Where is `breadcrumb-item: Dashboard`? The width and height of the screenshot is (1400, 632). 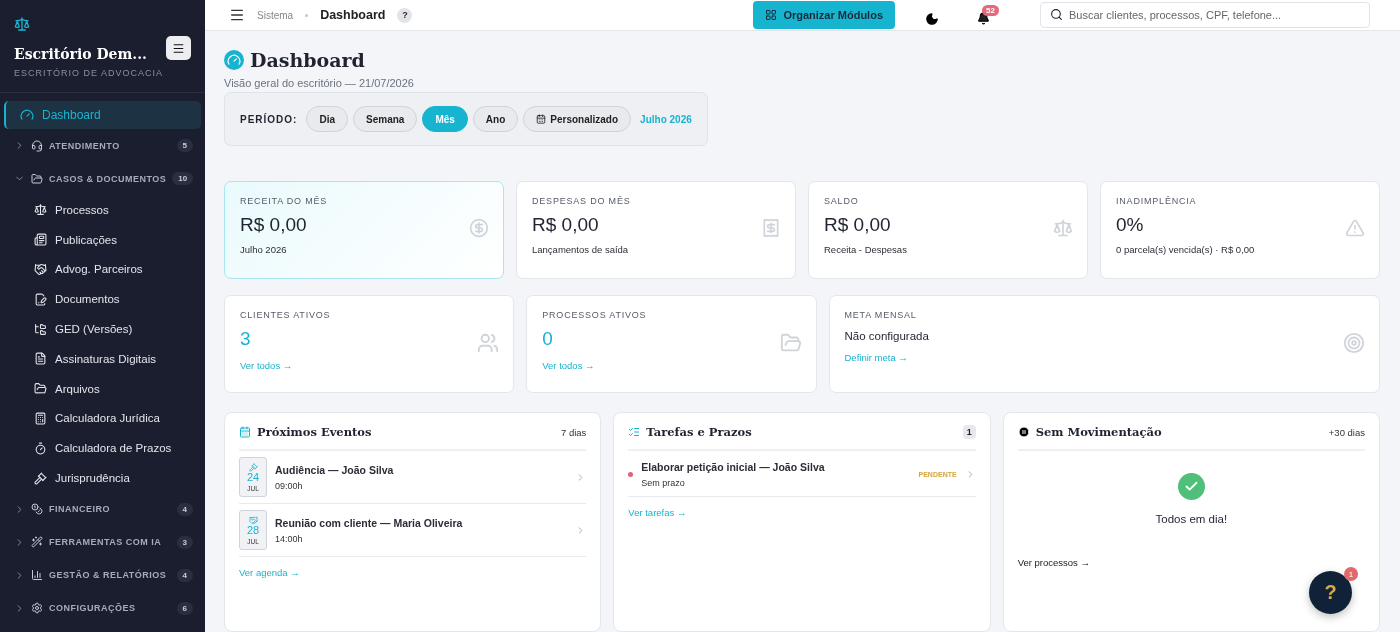
breadcrumb-item: Dashboard is located at coordinates (353, 15).